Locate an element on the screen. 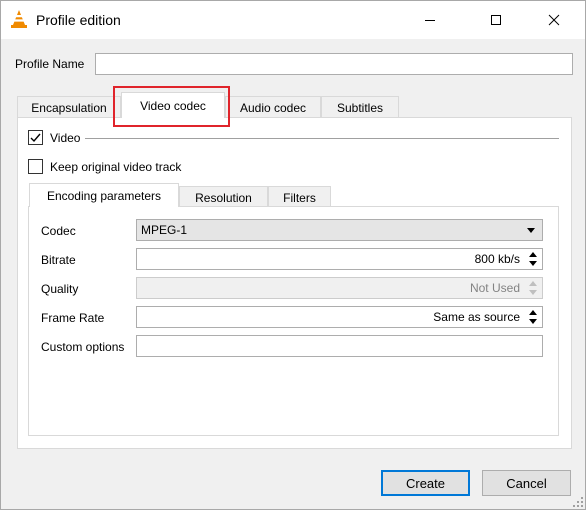 The image size is (586, 510). keep-original-checkbox is located at coordinates (35, 166).